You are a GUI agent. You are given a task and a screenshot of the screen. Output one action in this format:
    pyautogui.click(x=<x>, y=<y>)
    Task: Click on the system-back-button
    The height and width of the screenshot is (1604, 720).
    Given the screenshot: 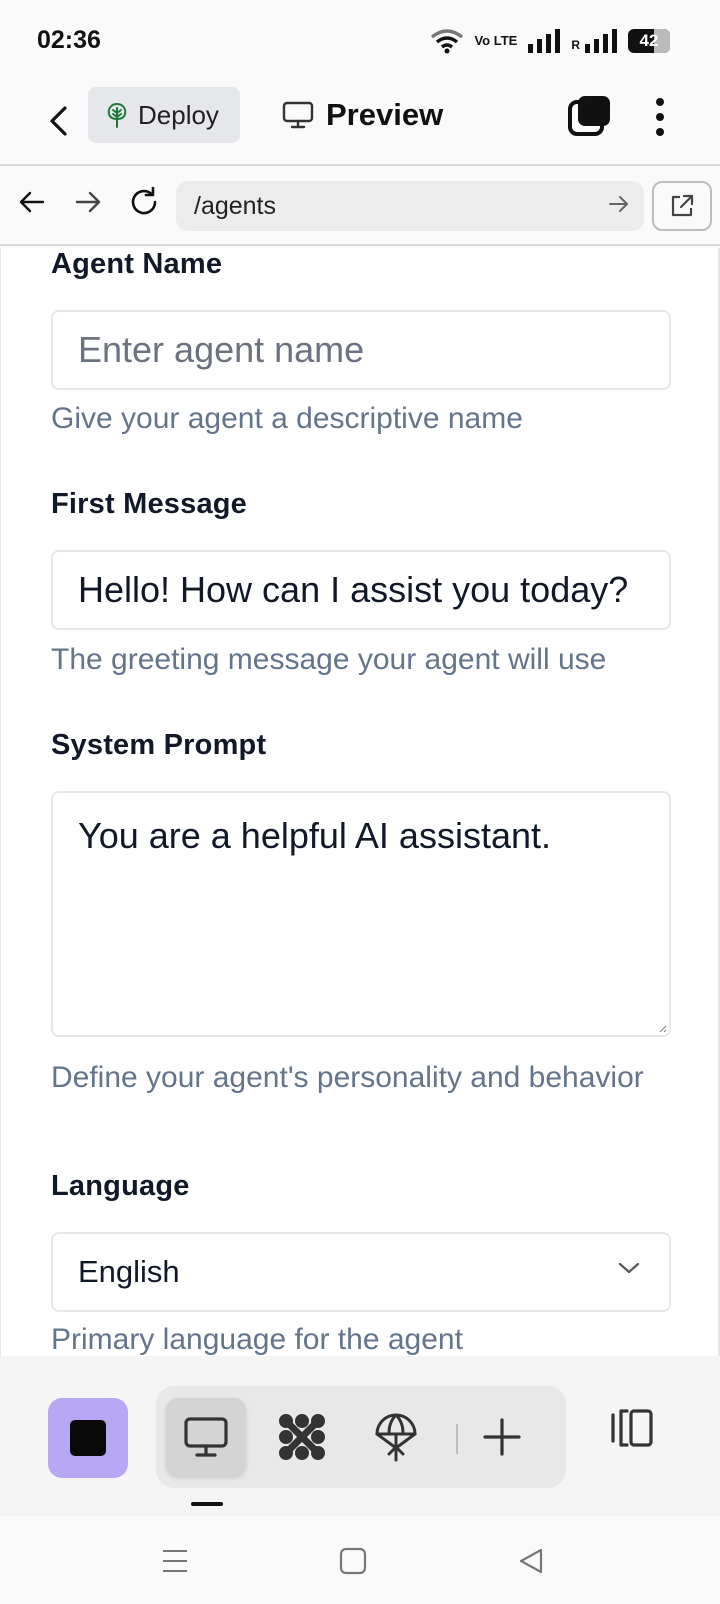 What is the action you would take?
    pyautogui.click(x=531, y=1561)
    